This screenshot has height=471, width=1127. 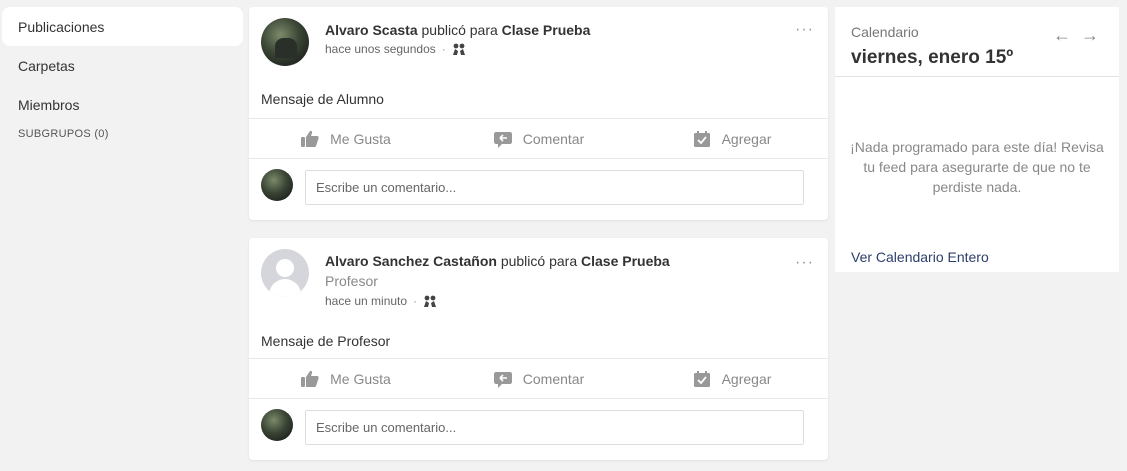 I want to click on post-meta: hace unos segundos ·, so click(x=395, y=49).